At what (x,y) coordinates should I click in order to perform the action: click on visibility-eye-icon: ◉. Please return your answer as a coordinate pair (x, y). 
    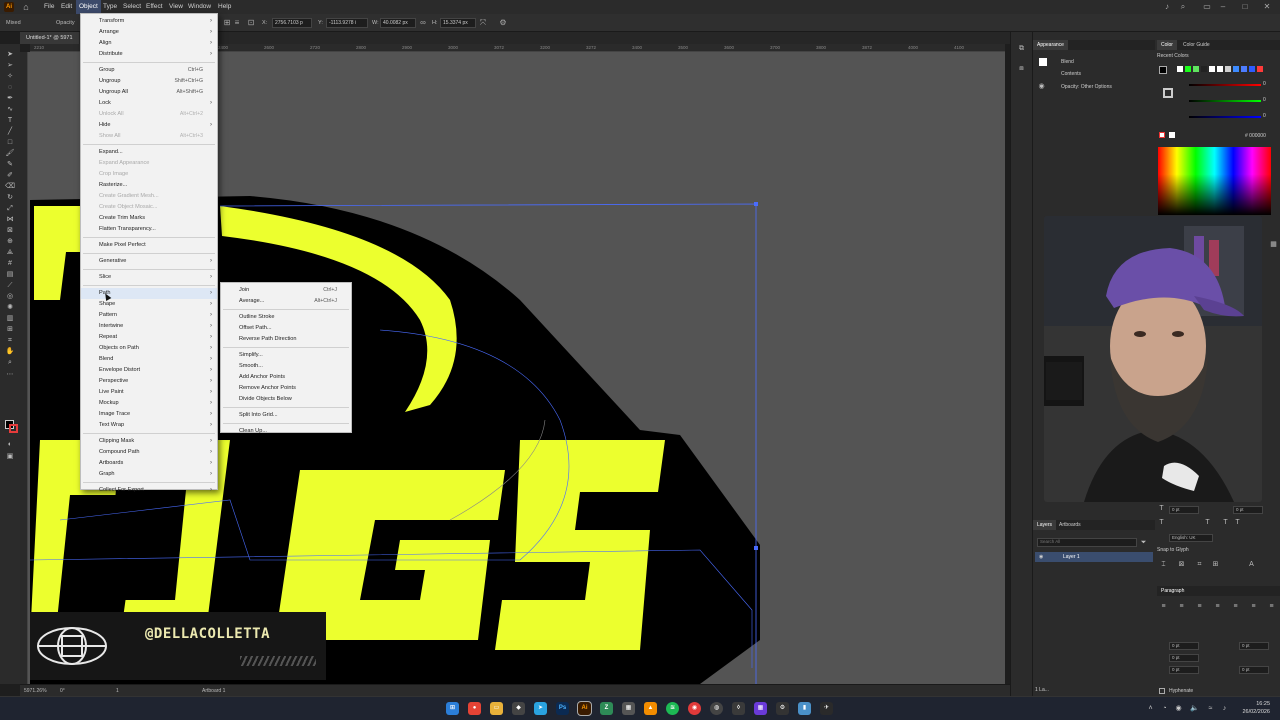
    Looking at the image, I should click on (1041, 86).